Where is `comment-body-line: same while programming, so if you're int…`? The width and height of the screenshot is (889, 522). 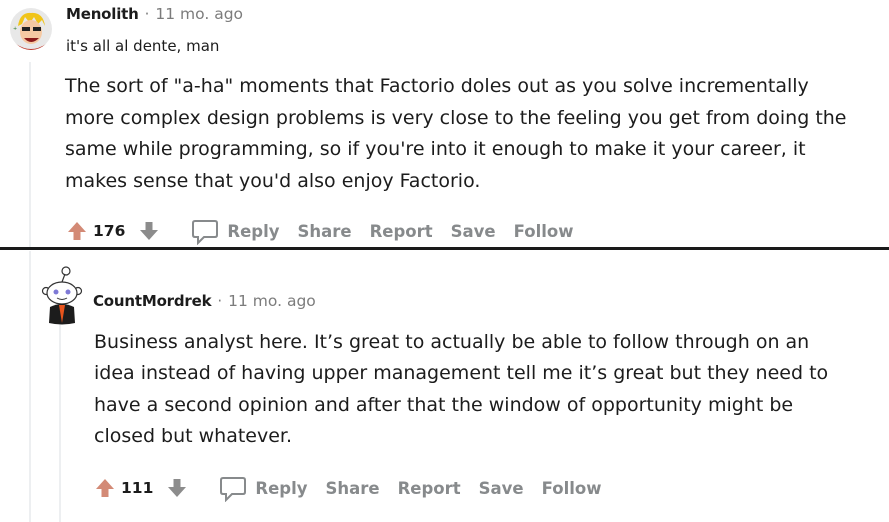 comment-body-line: same while programming, so if you're int… is located at coordinates (435, 149).